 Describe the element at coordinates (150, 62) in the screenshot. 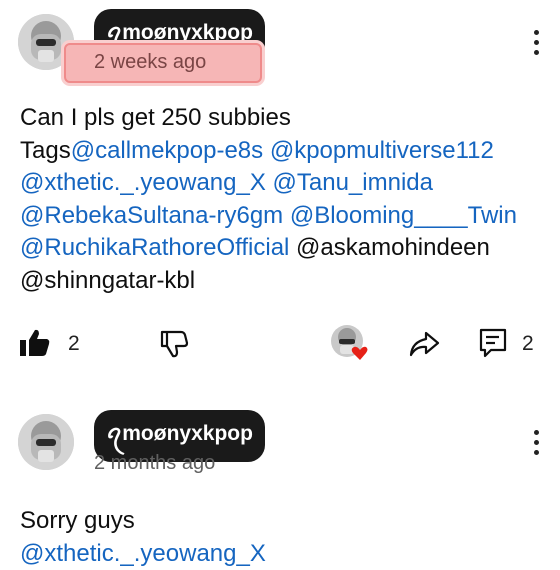

I see `timestamp-text: 2 weeks ago` at that location.